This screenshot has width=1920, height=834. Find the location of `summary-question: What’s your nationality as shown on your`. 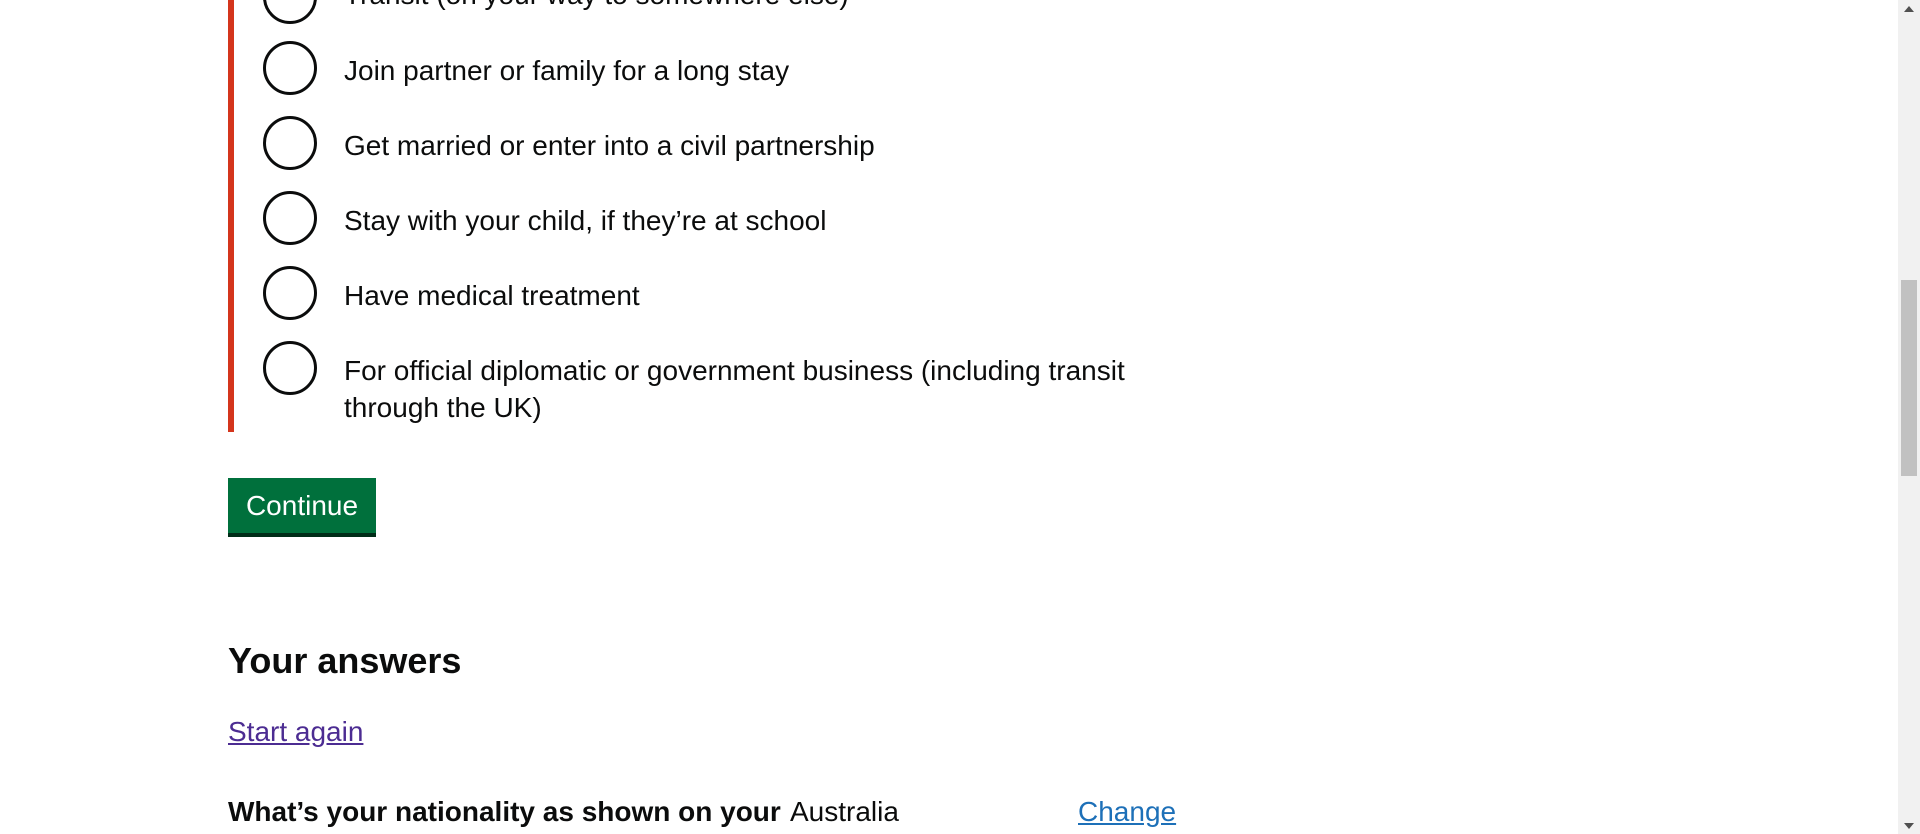

summary-question: What’s your nationality as shown on your is located at coordinates (504, 811).